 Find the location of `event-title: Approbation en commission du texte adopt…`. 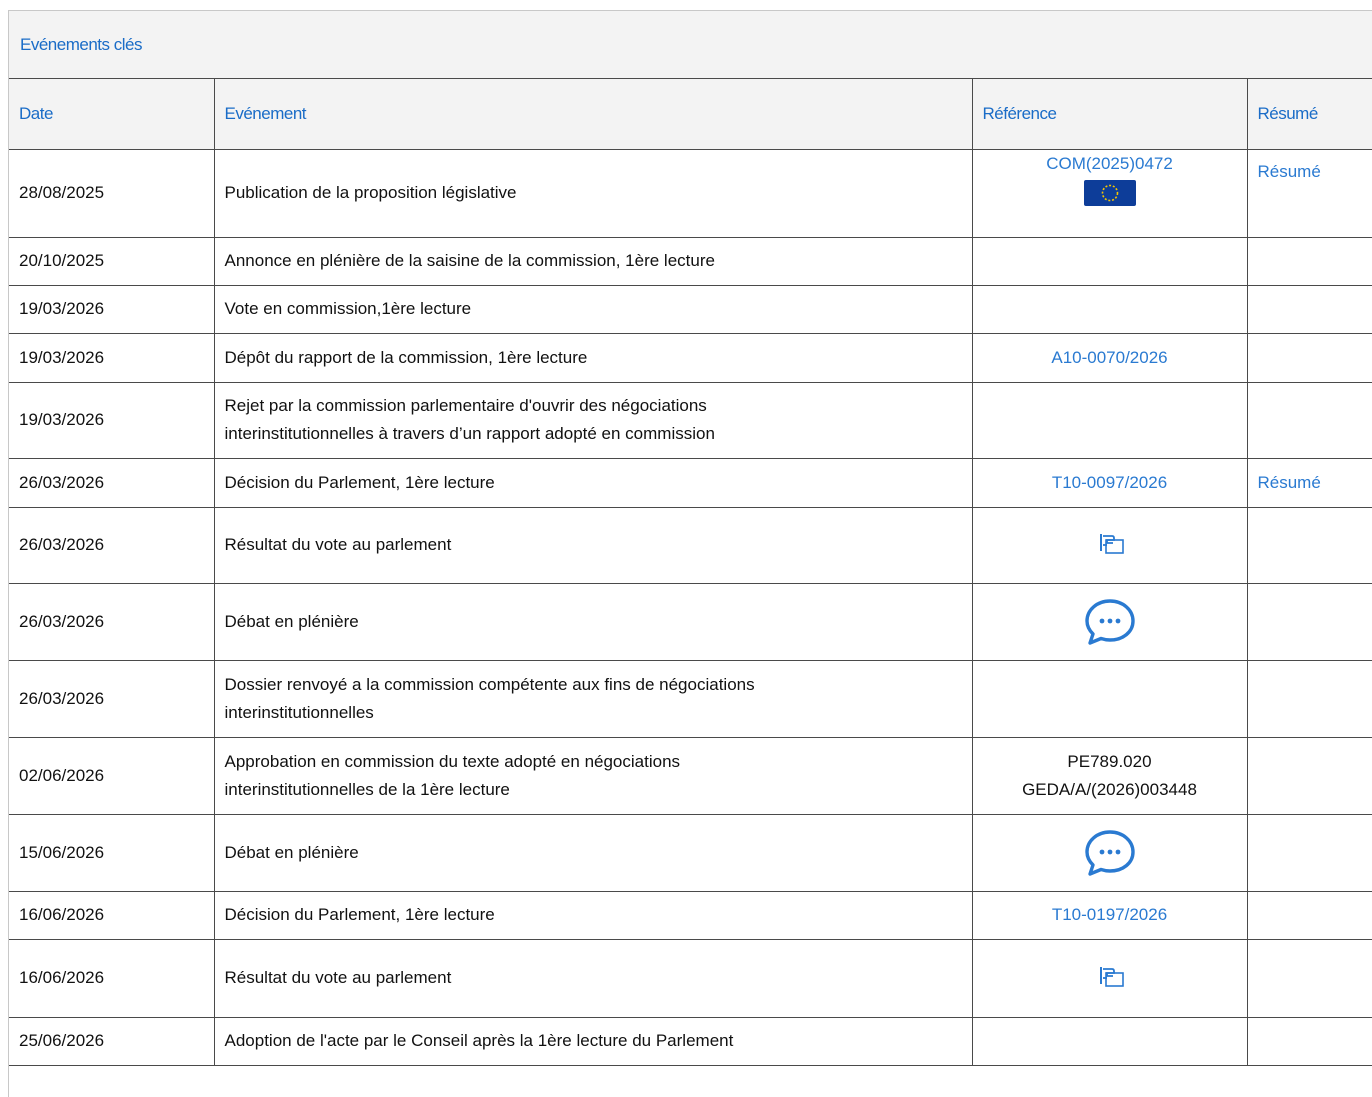

event-title: Approbation en commission du texte adopt… is located at coordinates (592, 776).